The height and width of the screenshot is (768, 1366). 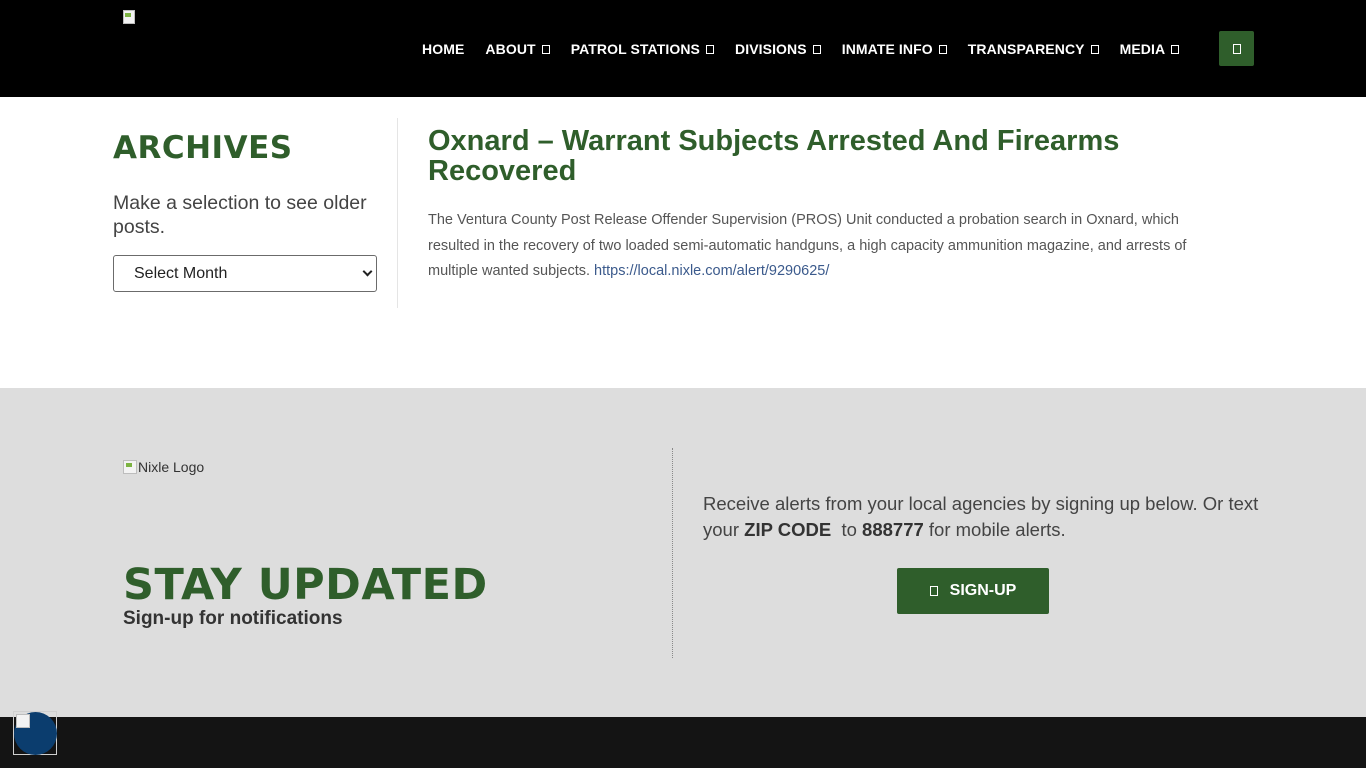 I want to click on sms-short-code: 888777, so click(x=893, y=529).